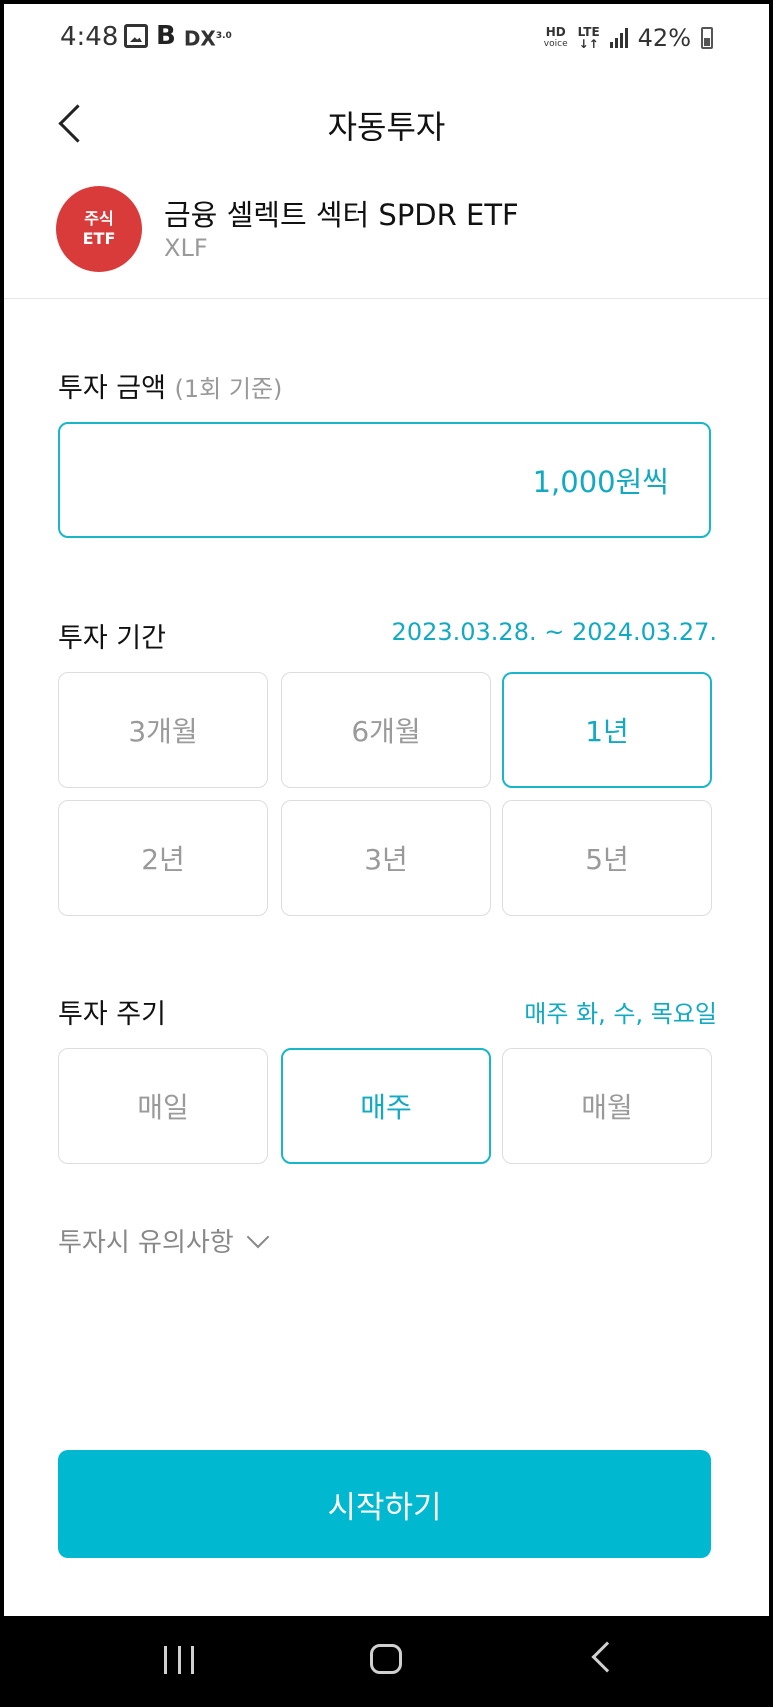 The image size is (773, 1707). Describe the element at coordinates (136, 36) in the screenshot. I see `gallery-icon` at that location.